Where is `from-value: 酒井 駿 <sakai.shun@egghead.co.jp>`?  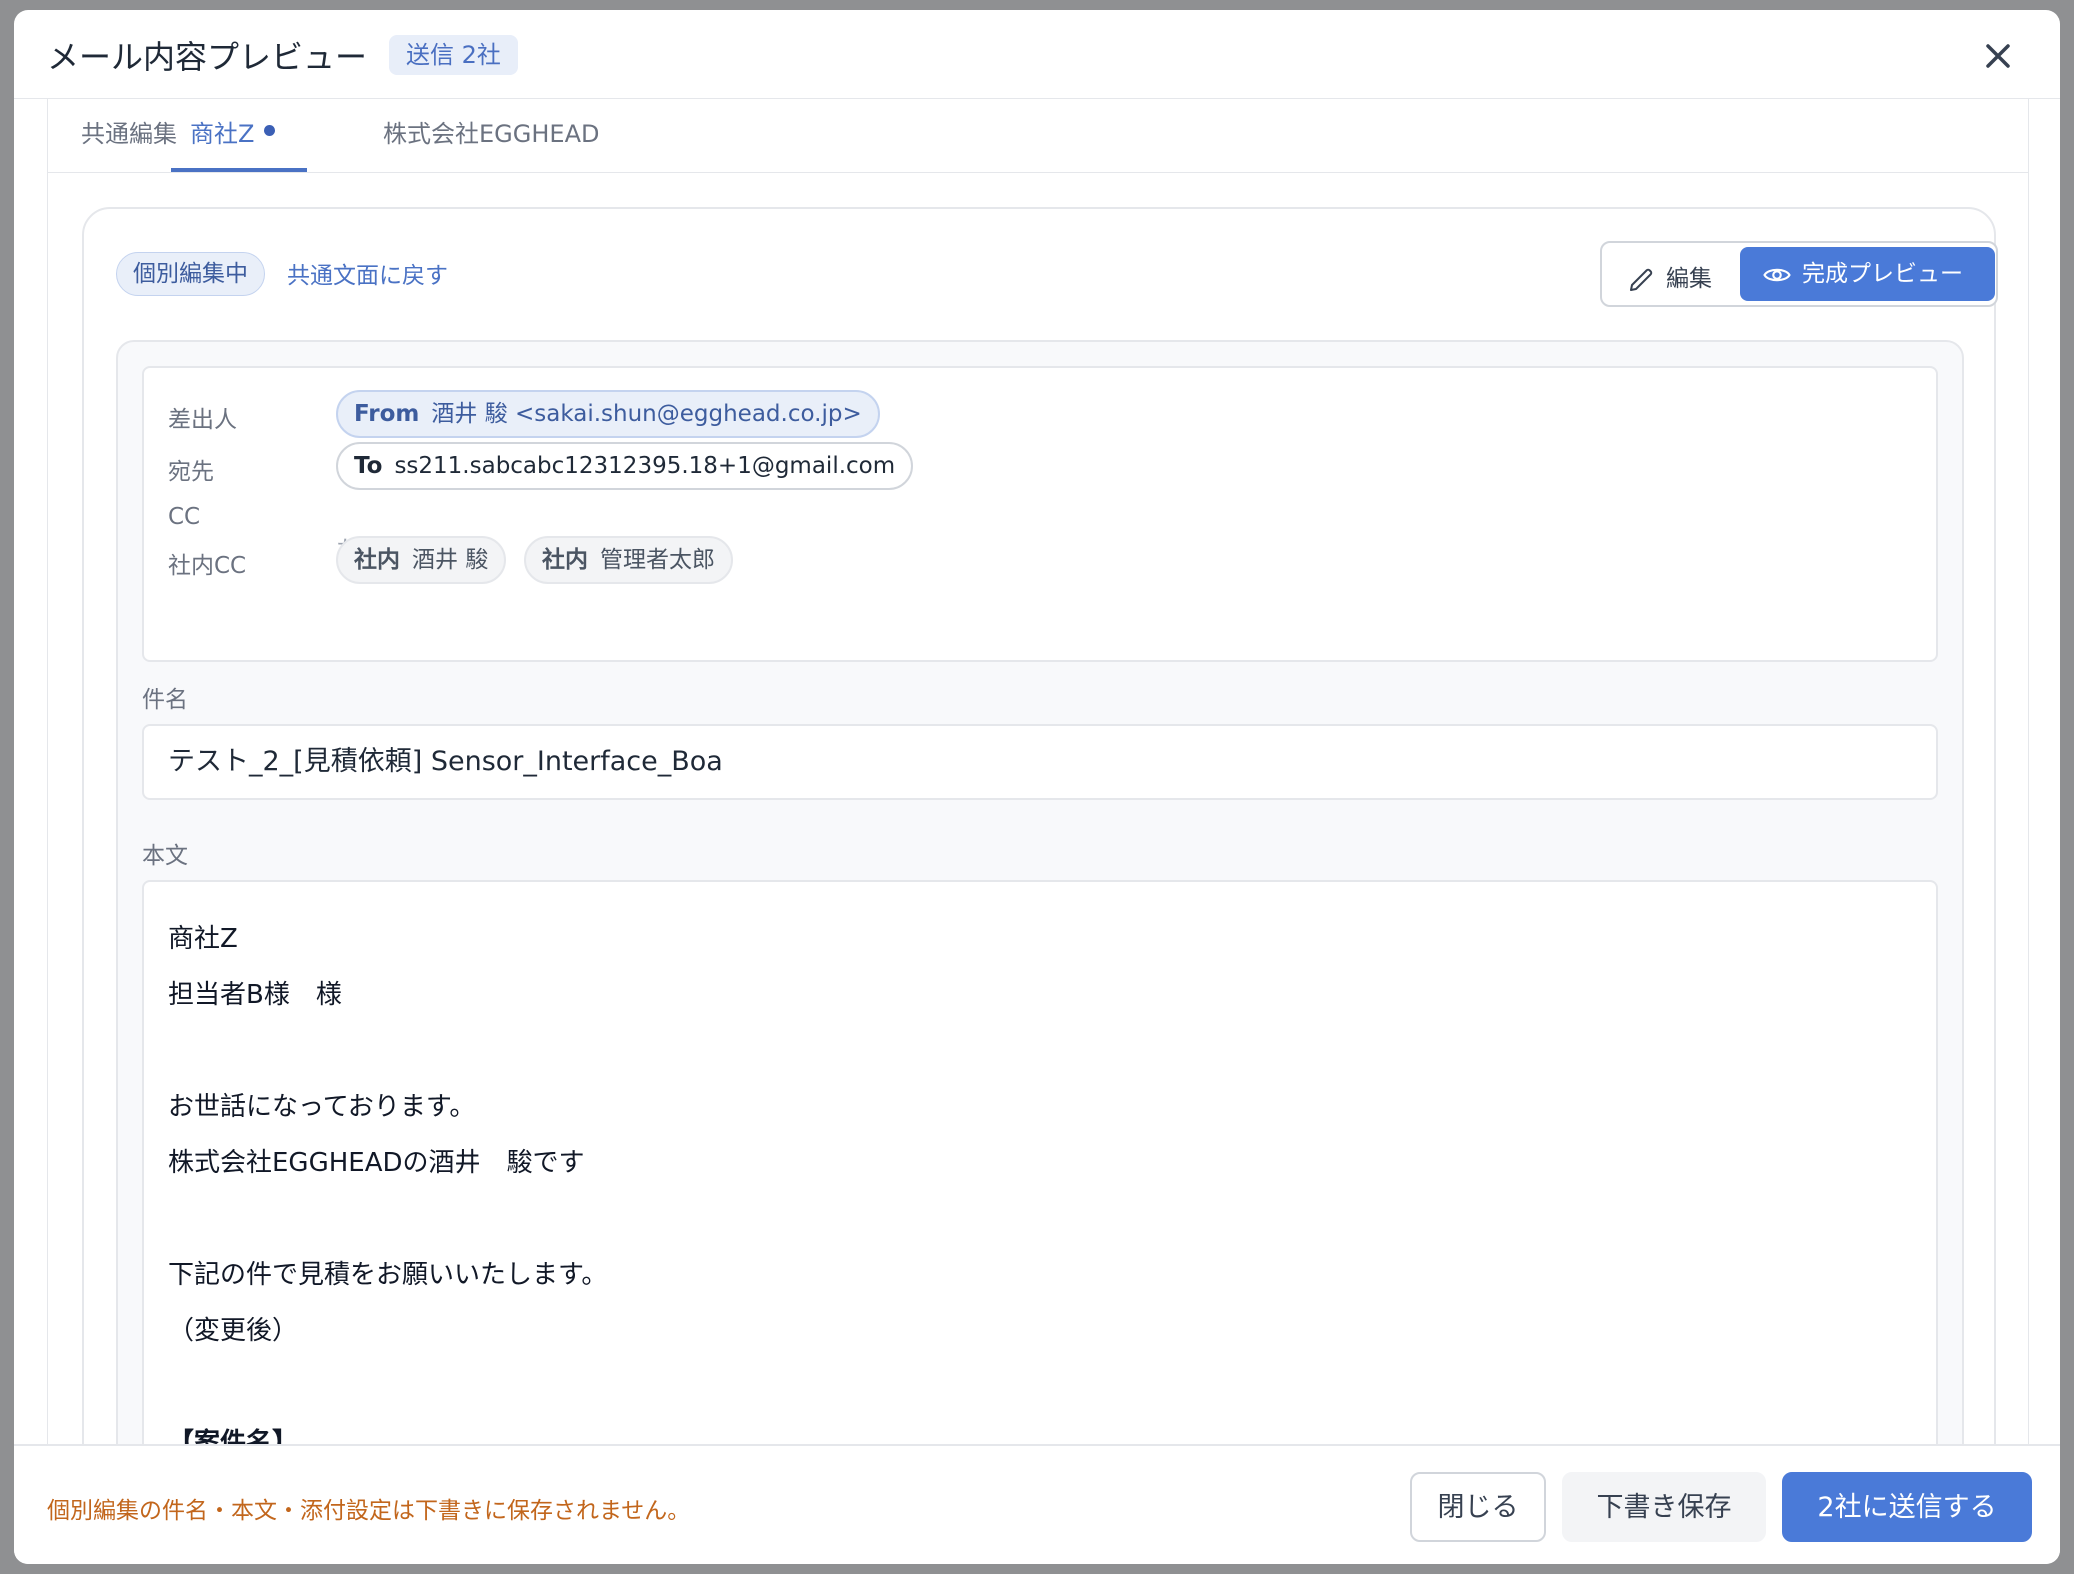 from-value: 酒井 駿 <sakai.shun@egghead.co.jp> is located at coordinates (646, 414).